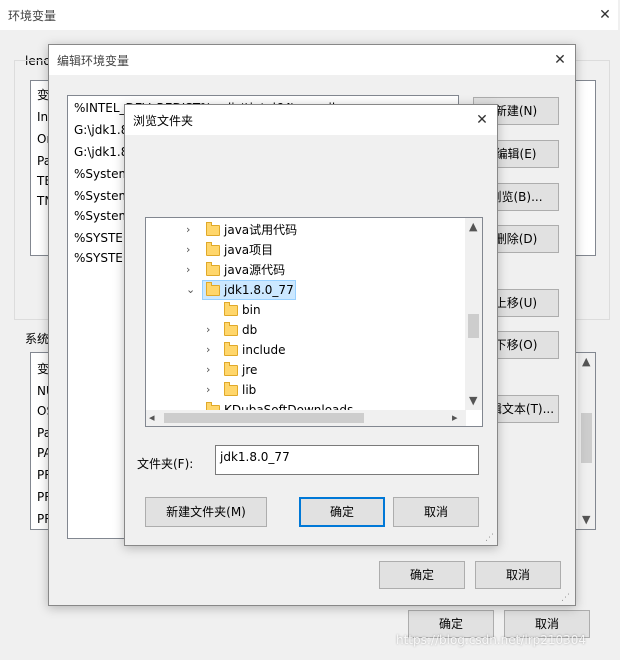  Describe the element at coordinates (455, 417) in the screenshot. I see `scroll-right-icon: ▸` at that location.